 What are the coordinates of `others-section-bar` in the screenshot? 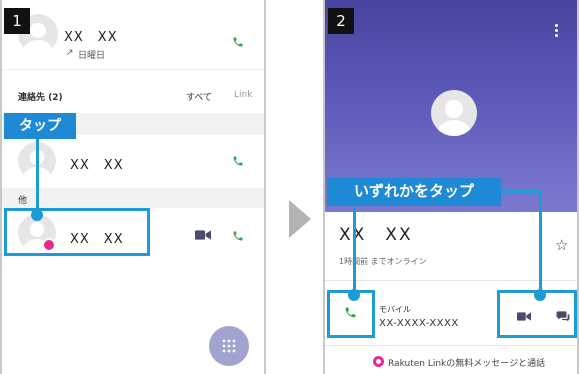 It's located at (133, 198).